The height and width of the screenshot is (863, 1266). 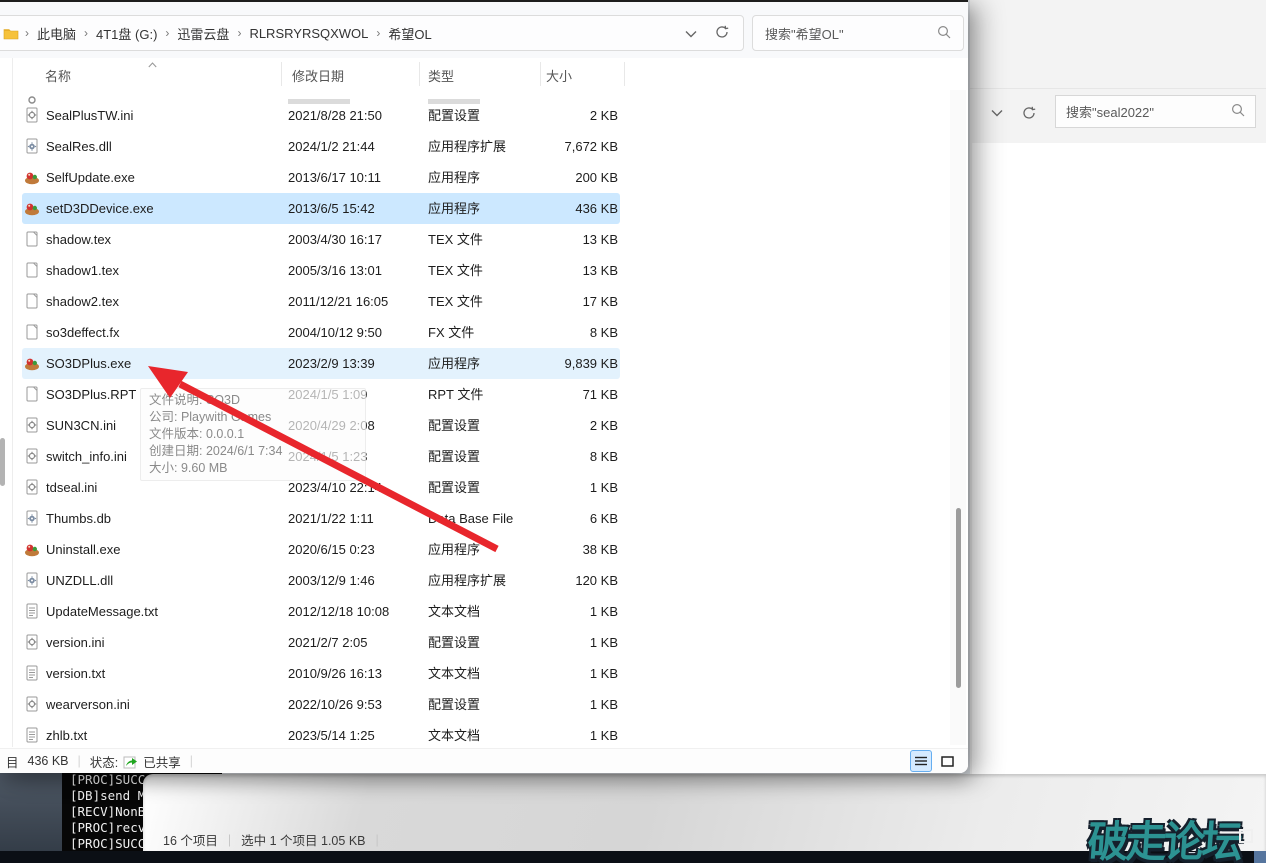 What do you see at coordinates (321, 208) in the screenshot?
I see `file-row: setD3DDevice.exe 2013/6/5 15:42 应用程序 436 KB` at bounding box center [321, 208].